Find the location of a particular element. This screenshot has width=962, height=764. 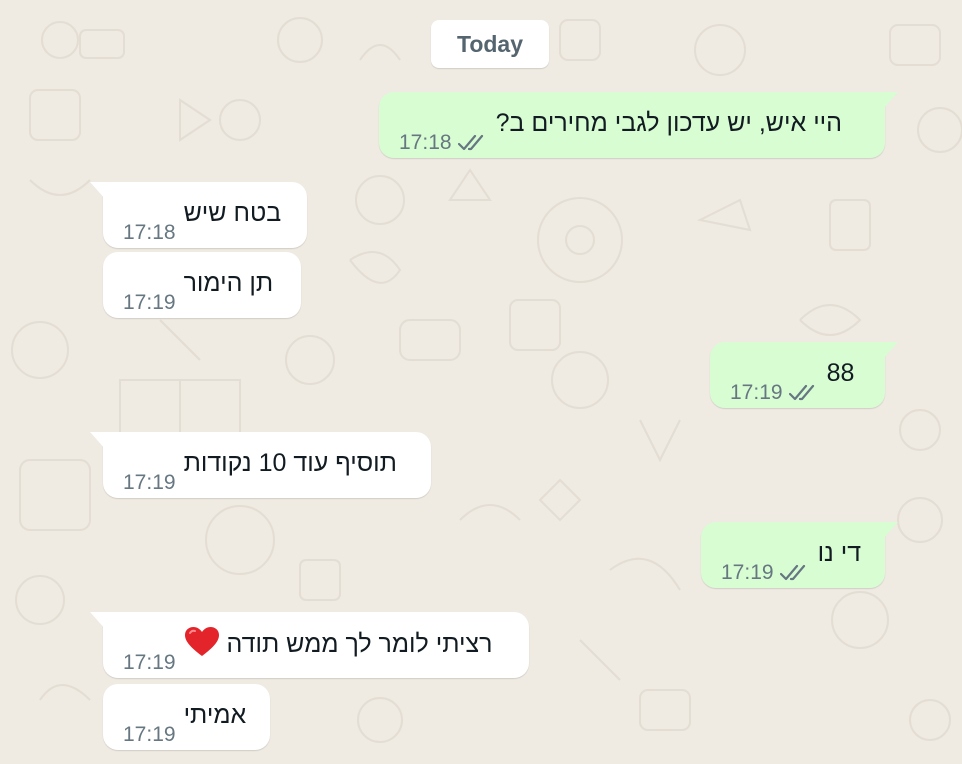

outgoing-message-bubble: 17:19 די נו is located at coordinates (799, 555).